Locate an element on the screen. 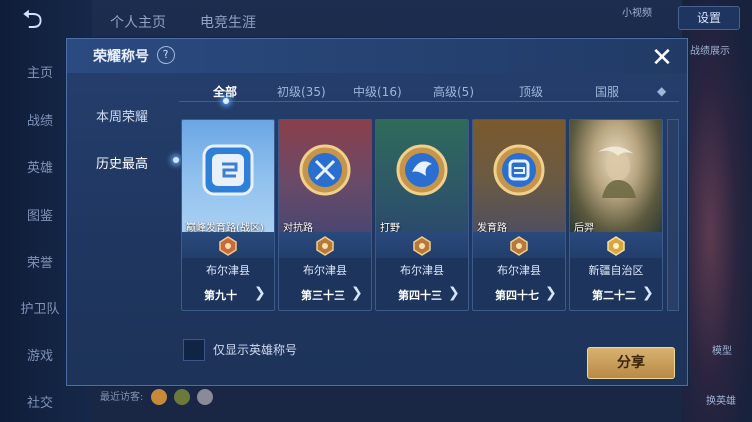 Image resolution: width=752 pixels, height=422 pixels. bg-label-video: 小视频 is located at coordinates (637, 13).